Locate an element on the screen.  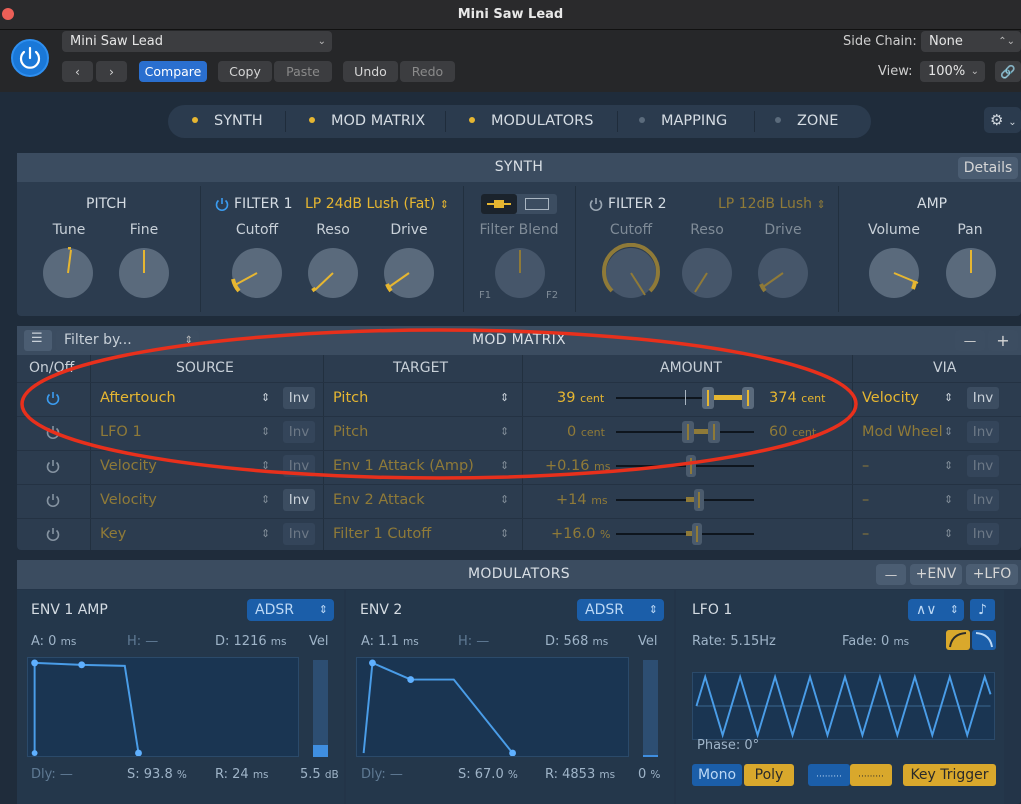
env2-attack: A: 1.1 ms is located at coordinates (390, 641).